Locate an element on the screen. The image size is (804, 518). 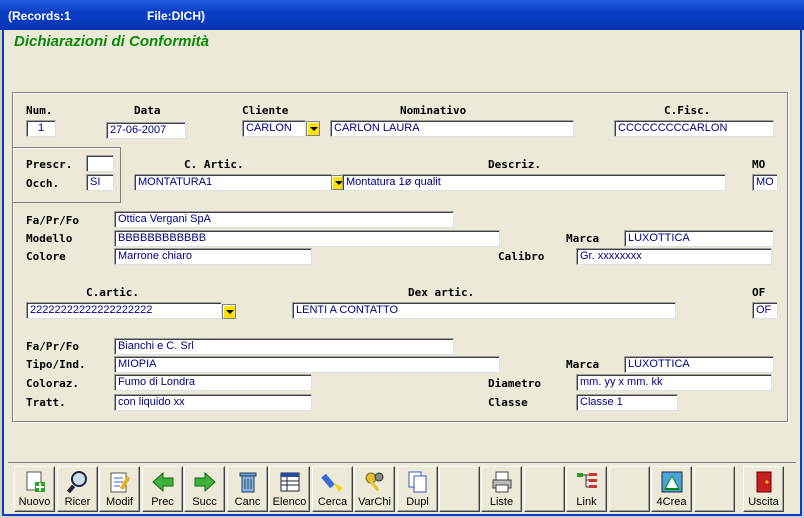
prescr-label: Prescr. is located at coordinates (49, 164).